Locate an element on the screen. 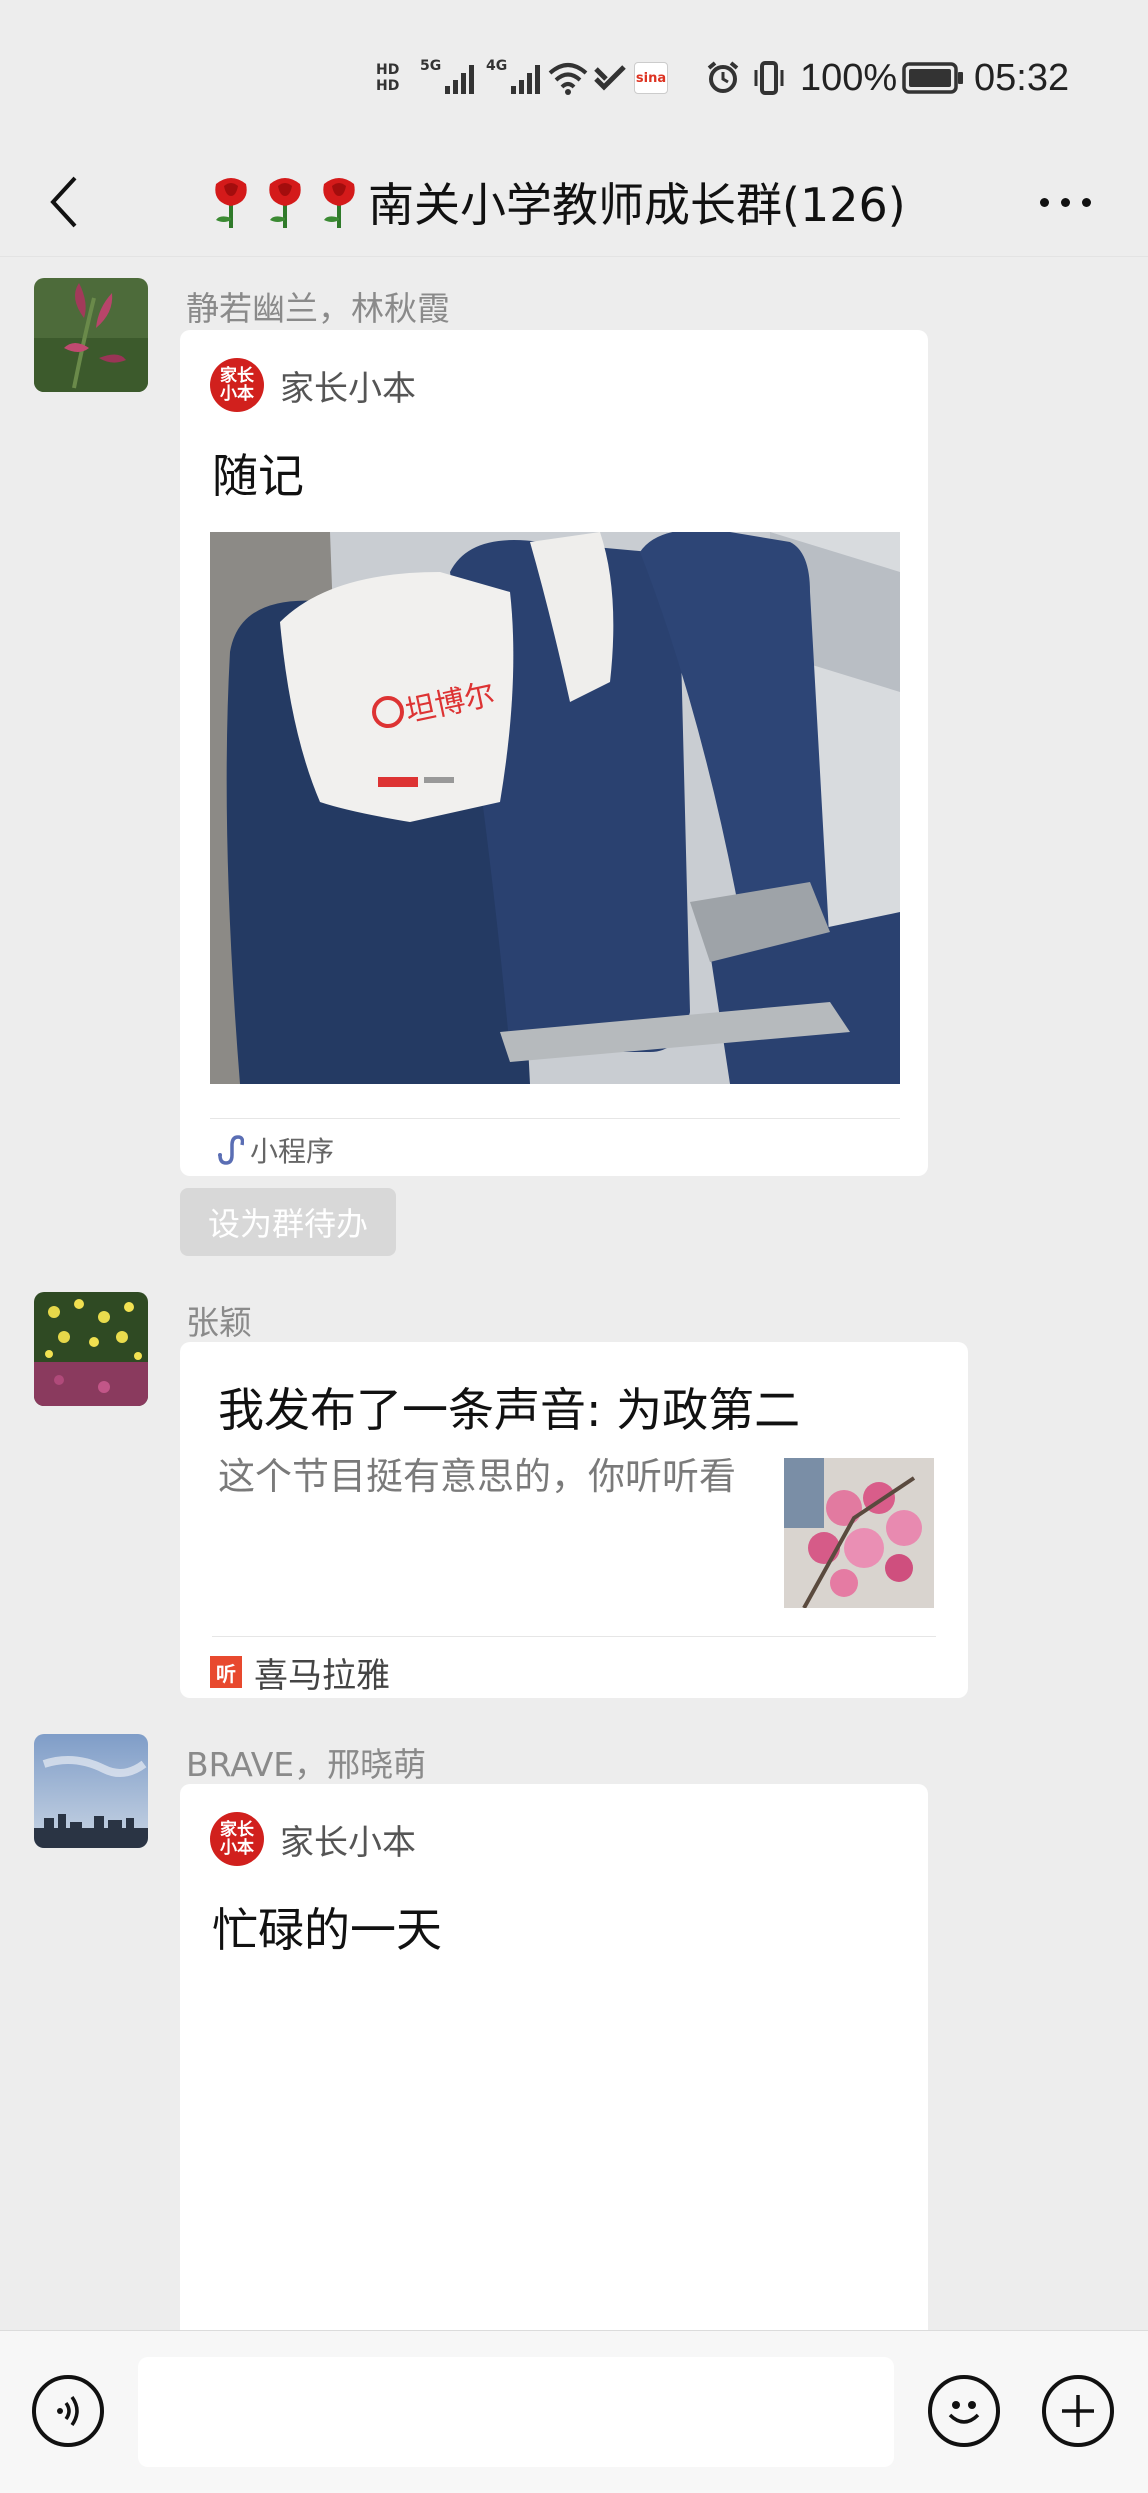 The height and width of the screenshot is (2493, 1148). ximalaya-logo-icon: 听 is located at coordinates (226, 1672).